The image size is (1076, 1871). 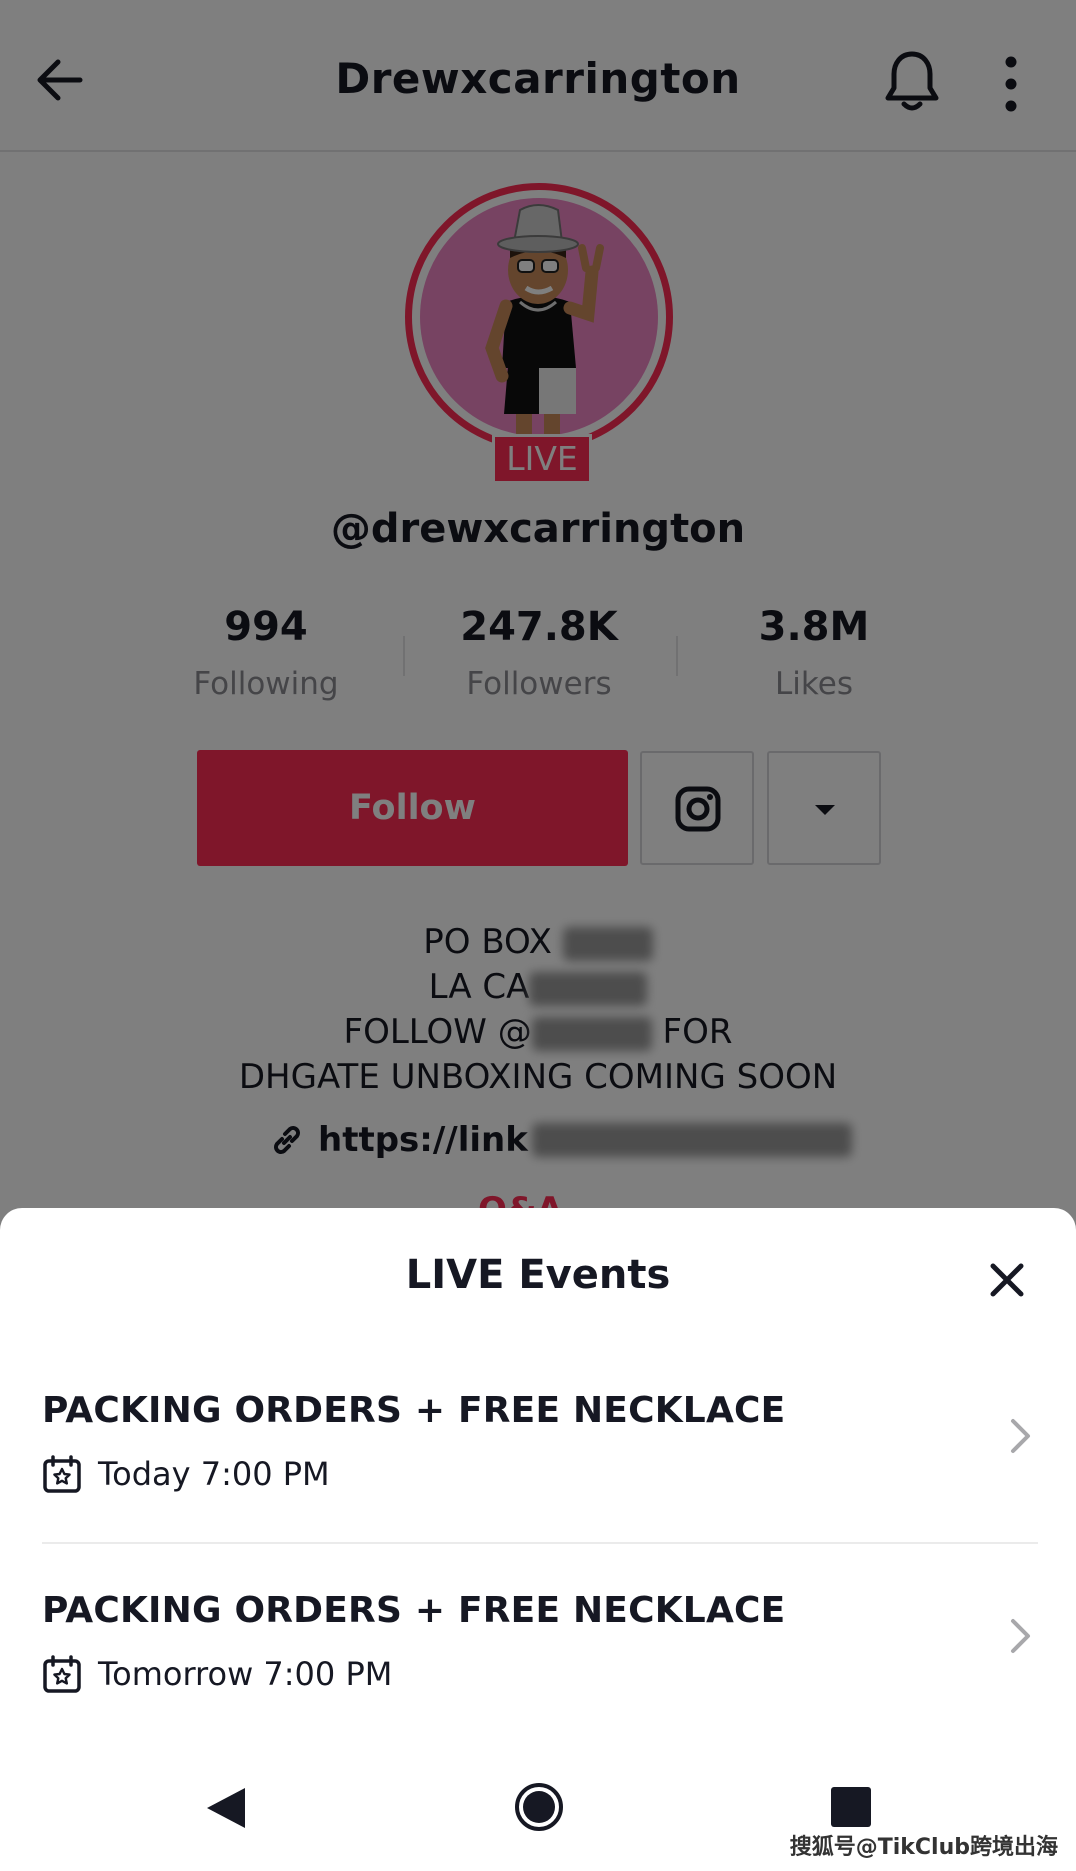 What do you see at coordinates (214, 1474) in the screenshot?
I see `event-time: Today 7:00 PM` at bounding box center [214, 1474].